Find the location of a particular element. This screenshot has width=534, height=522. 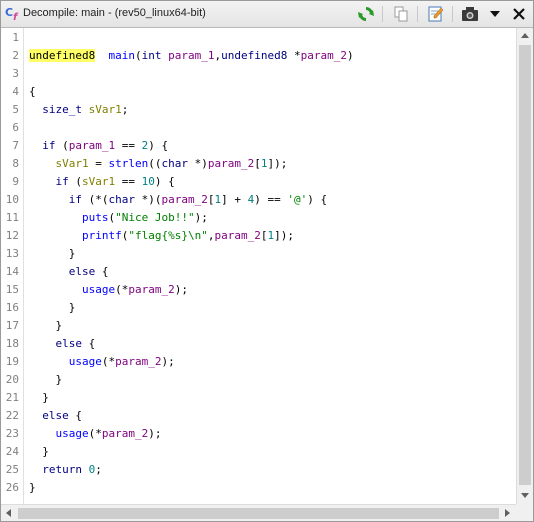

scroll-right-arrow-icon is located at coordinates (507, 513).